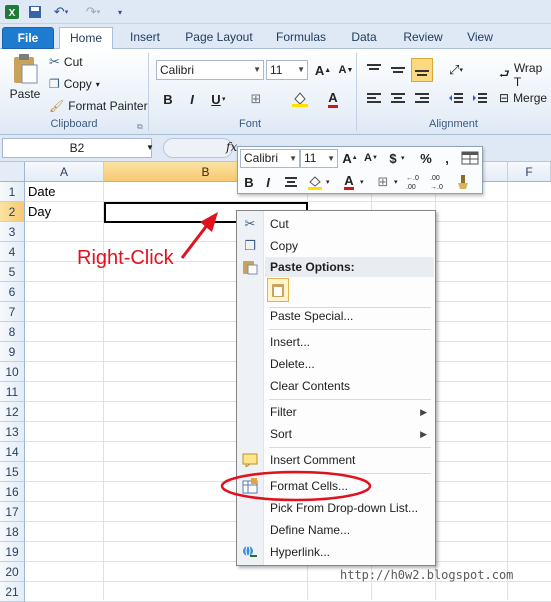  Describe the element at coordinates (422, 99) in the screenshot. I see `align-right-icon` at that location.